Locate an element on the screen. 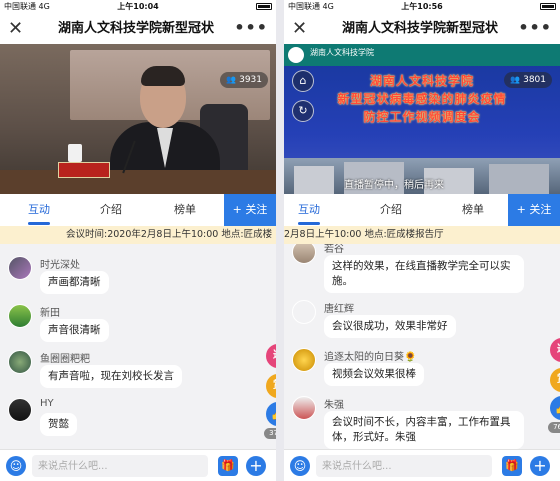 The width and height of the screenshot is (560, 481). username: 新田 is located at coordinates (50, 313).